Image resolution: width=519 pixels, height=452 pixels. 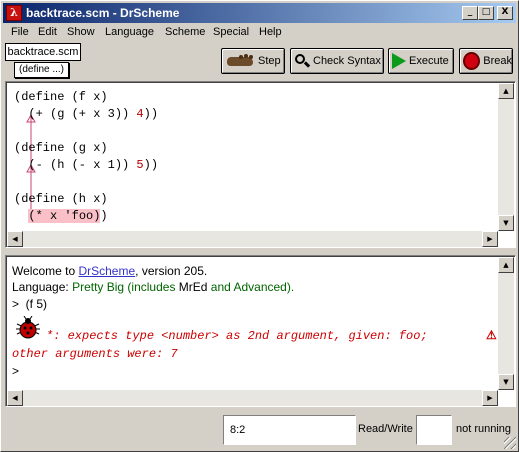 What do you see at coordinates (45, 271) in the screenshot?
I see `welcome-prefix: Welcome to` at bounding box center [45, 271].